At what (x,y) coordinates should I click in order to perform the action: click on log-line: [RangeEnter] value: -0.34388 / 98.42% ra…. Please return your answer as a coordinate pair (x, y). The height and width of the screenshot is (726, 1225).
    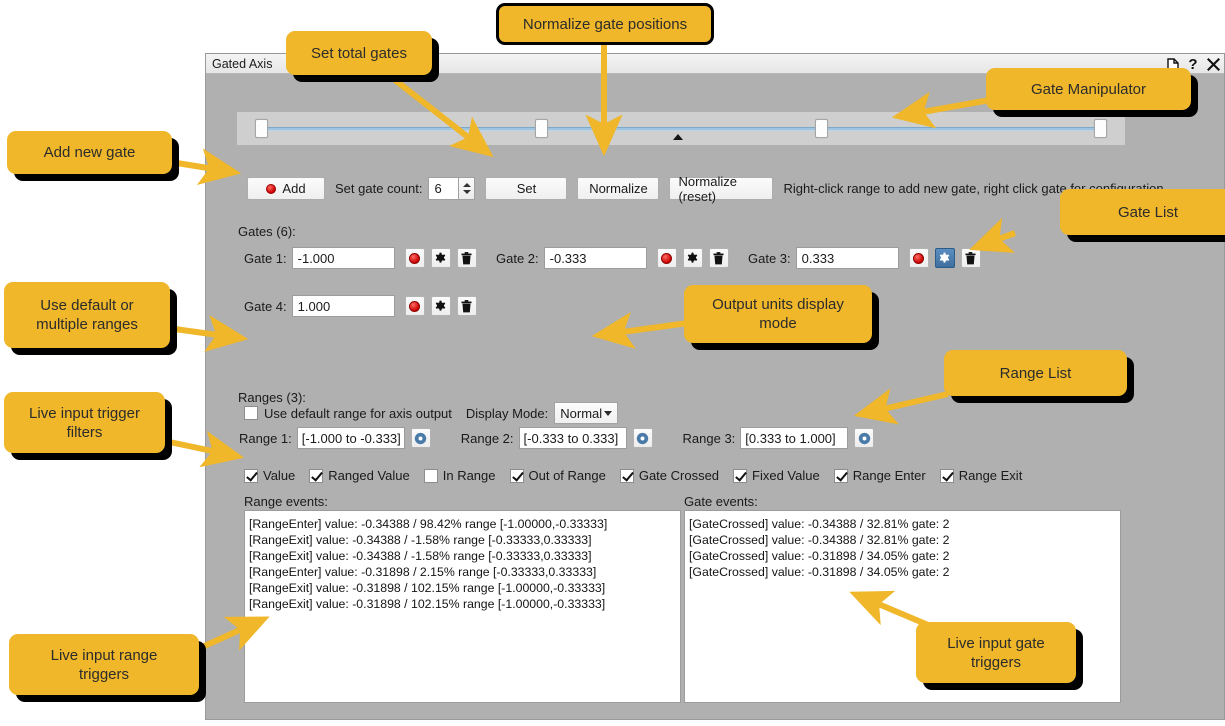
    Looking at the image, I should click on (428, 524).